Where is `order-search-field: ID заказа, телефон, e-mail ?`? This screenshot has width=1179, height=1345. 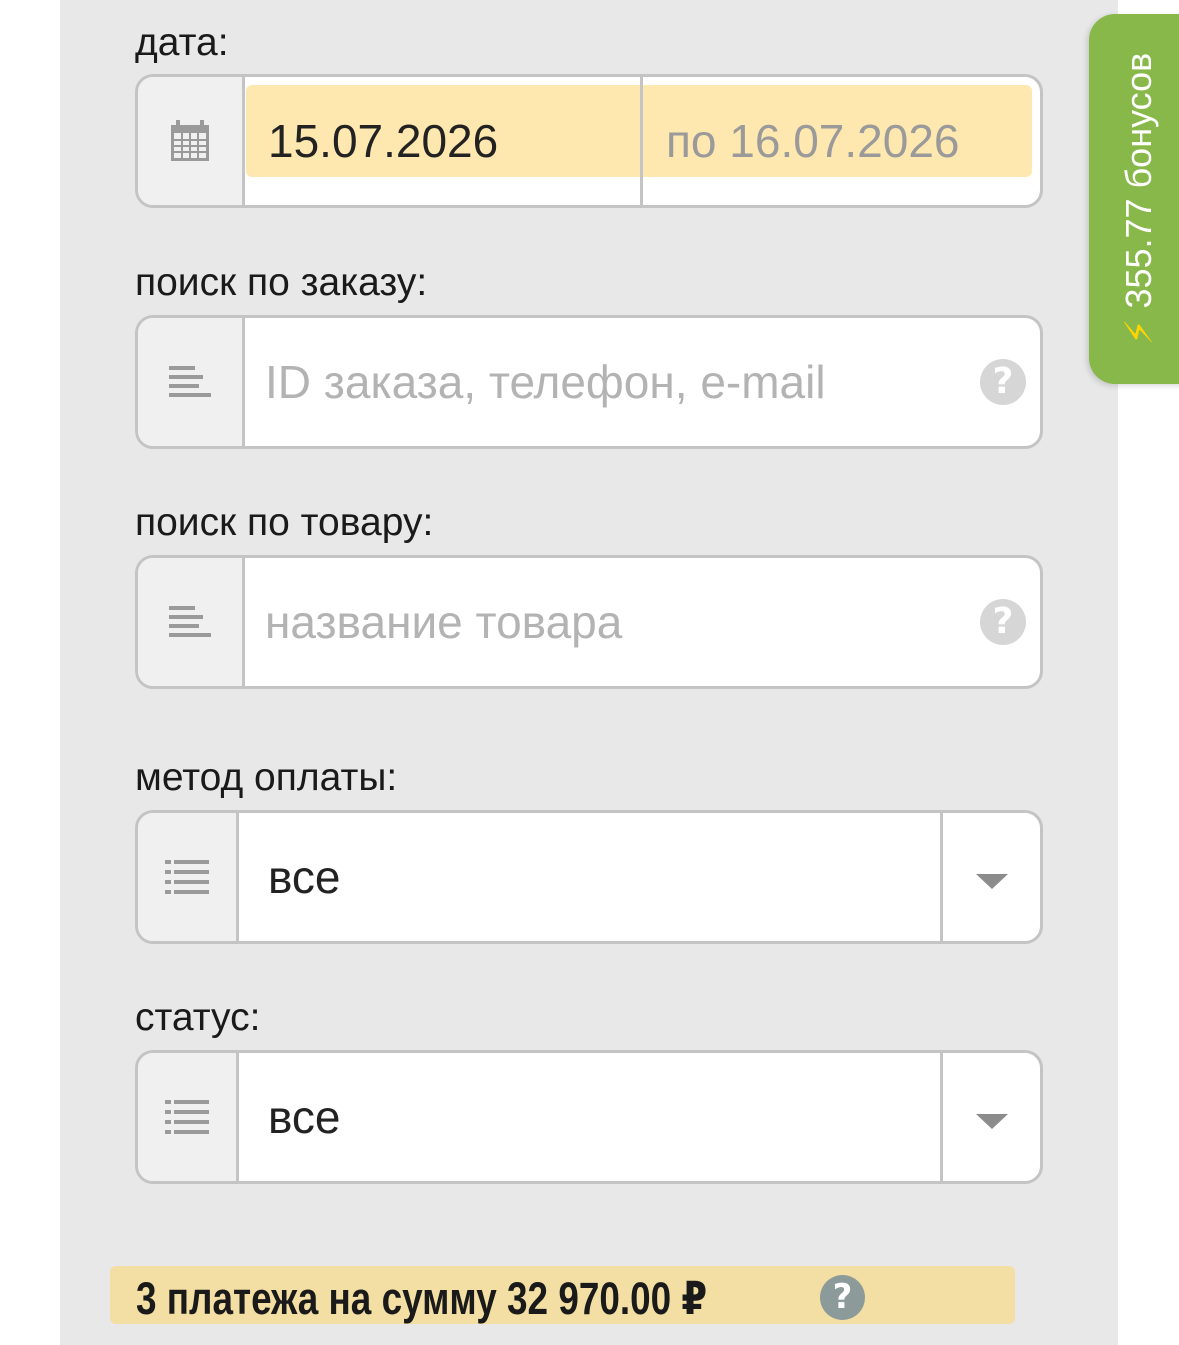
order-search-field: ID заказа, телефон, e-mail ? is located at coordinates (589, 382).